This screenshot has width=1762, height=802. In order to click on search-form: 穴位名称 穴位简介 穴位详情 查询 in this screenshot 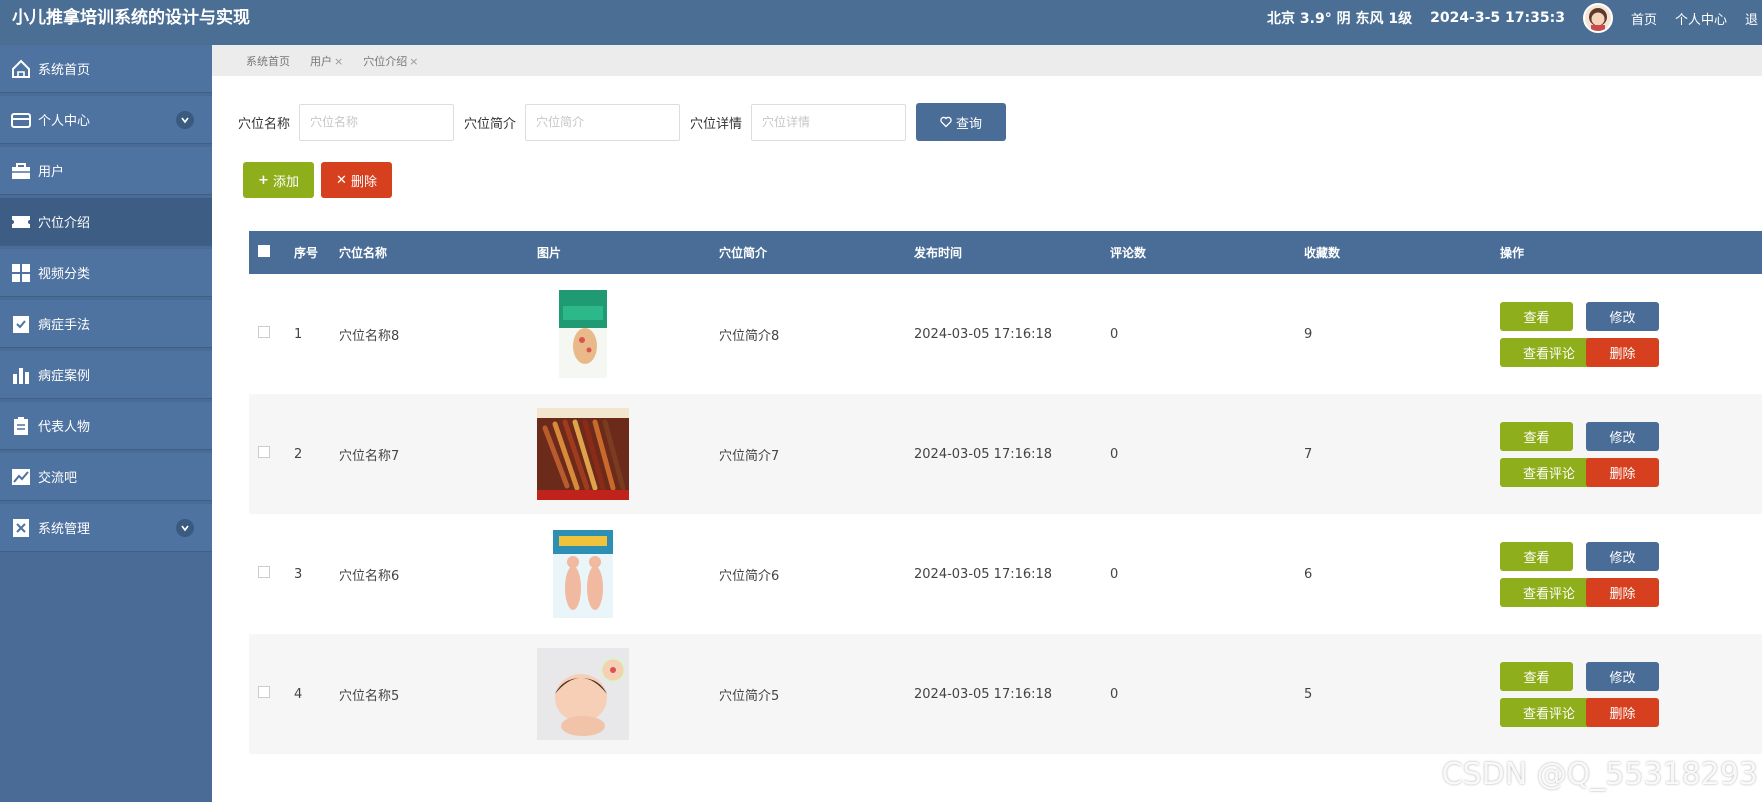, I will do `click(622, 122)`.